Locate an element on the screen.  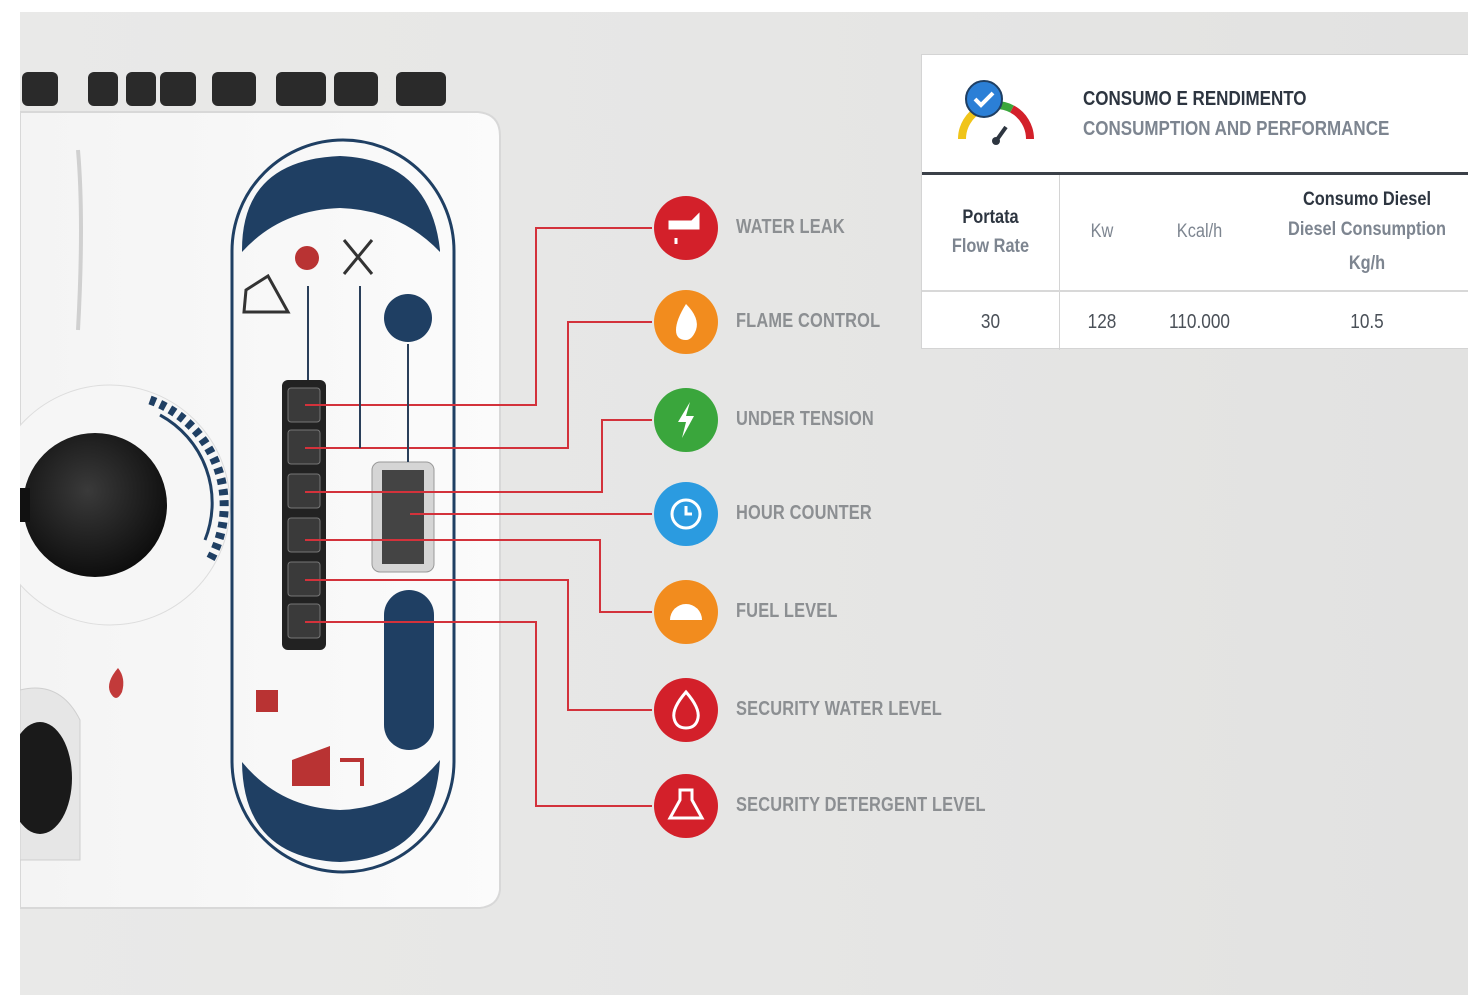
value-flow-rate: 30 is located at coordinates (990, 322).